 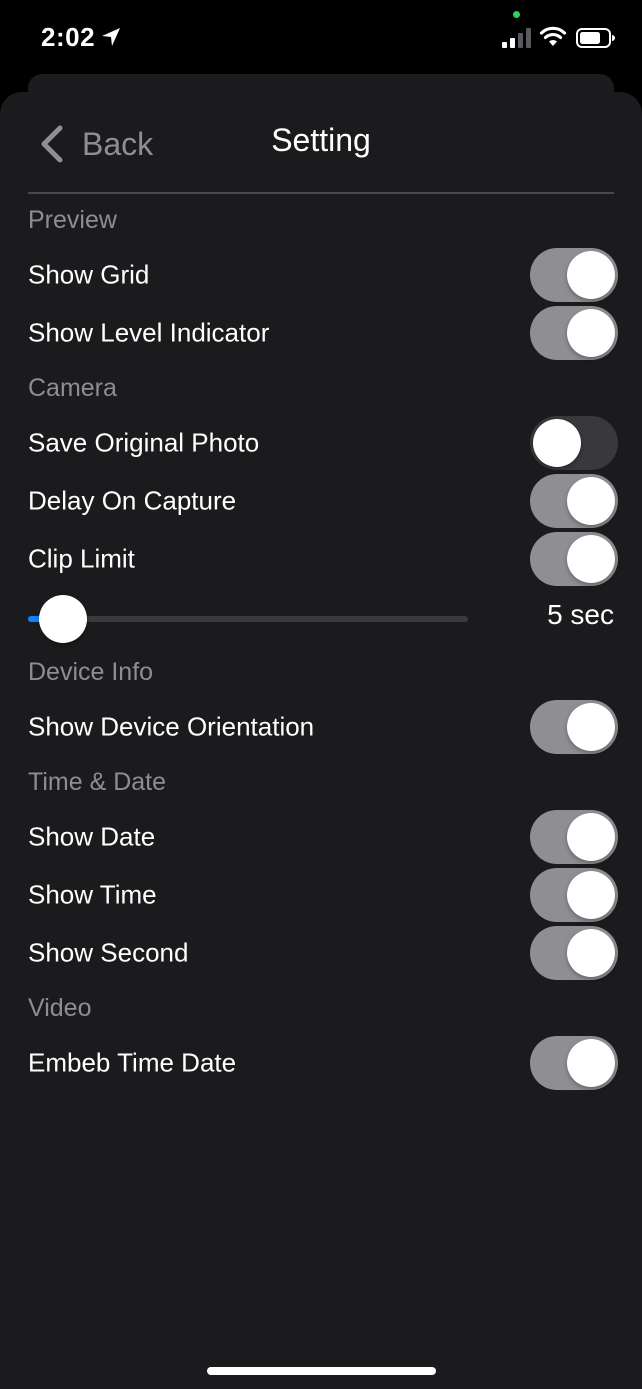 What do you see at coordinates (171, 726) in the screenshot?
I see `row-label: Show Device Orientation` at bounding box center [171, 726].